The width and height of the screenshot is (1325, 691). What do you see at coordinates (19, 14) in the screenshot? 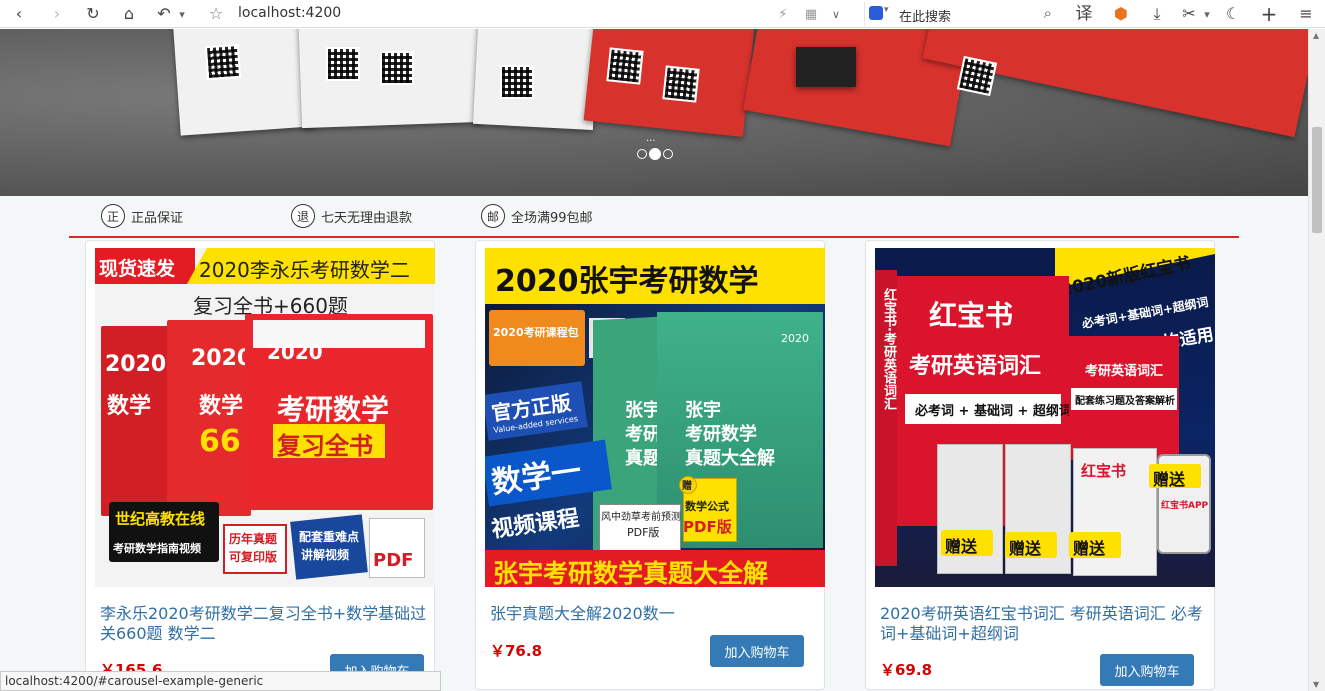
I see `back-icon: ‹` at bounding box center [19, 14].